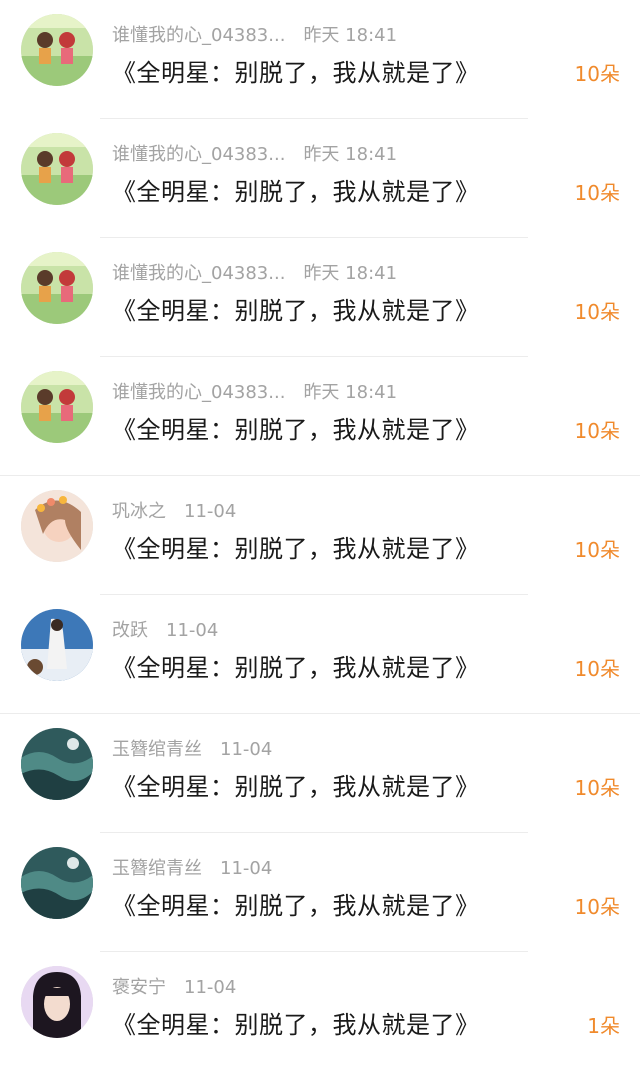 The width and height of the screenshot is (640, 1071). What do you see at coordinates (603, 1026) in the screenshot?
I see `flower-count: 1朵` at bounding box center [603, 1026].